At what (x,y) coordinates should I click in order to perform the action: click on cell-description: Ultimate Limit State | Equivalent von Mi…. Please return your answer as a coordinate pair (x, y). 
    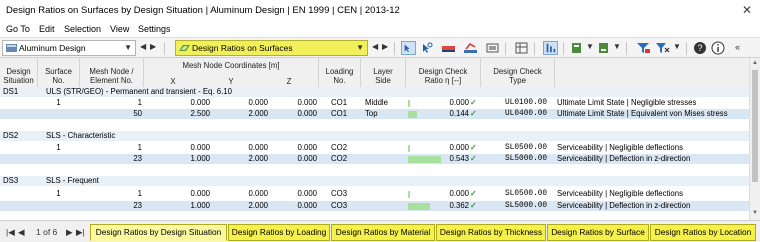
    Looking at the image, I should click on (642, 113).